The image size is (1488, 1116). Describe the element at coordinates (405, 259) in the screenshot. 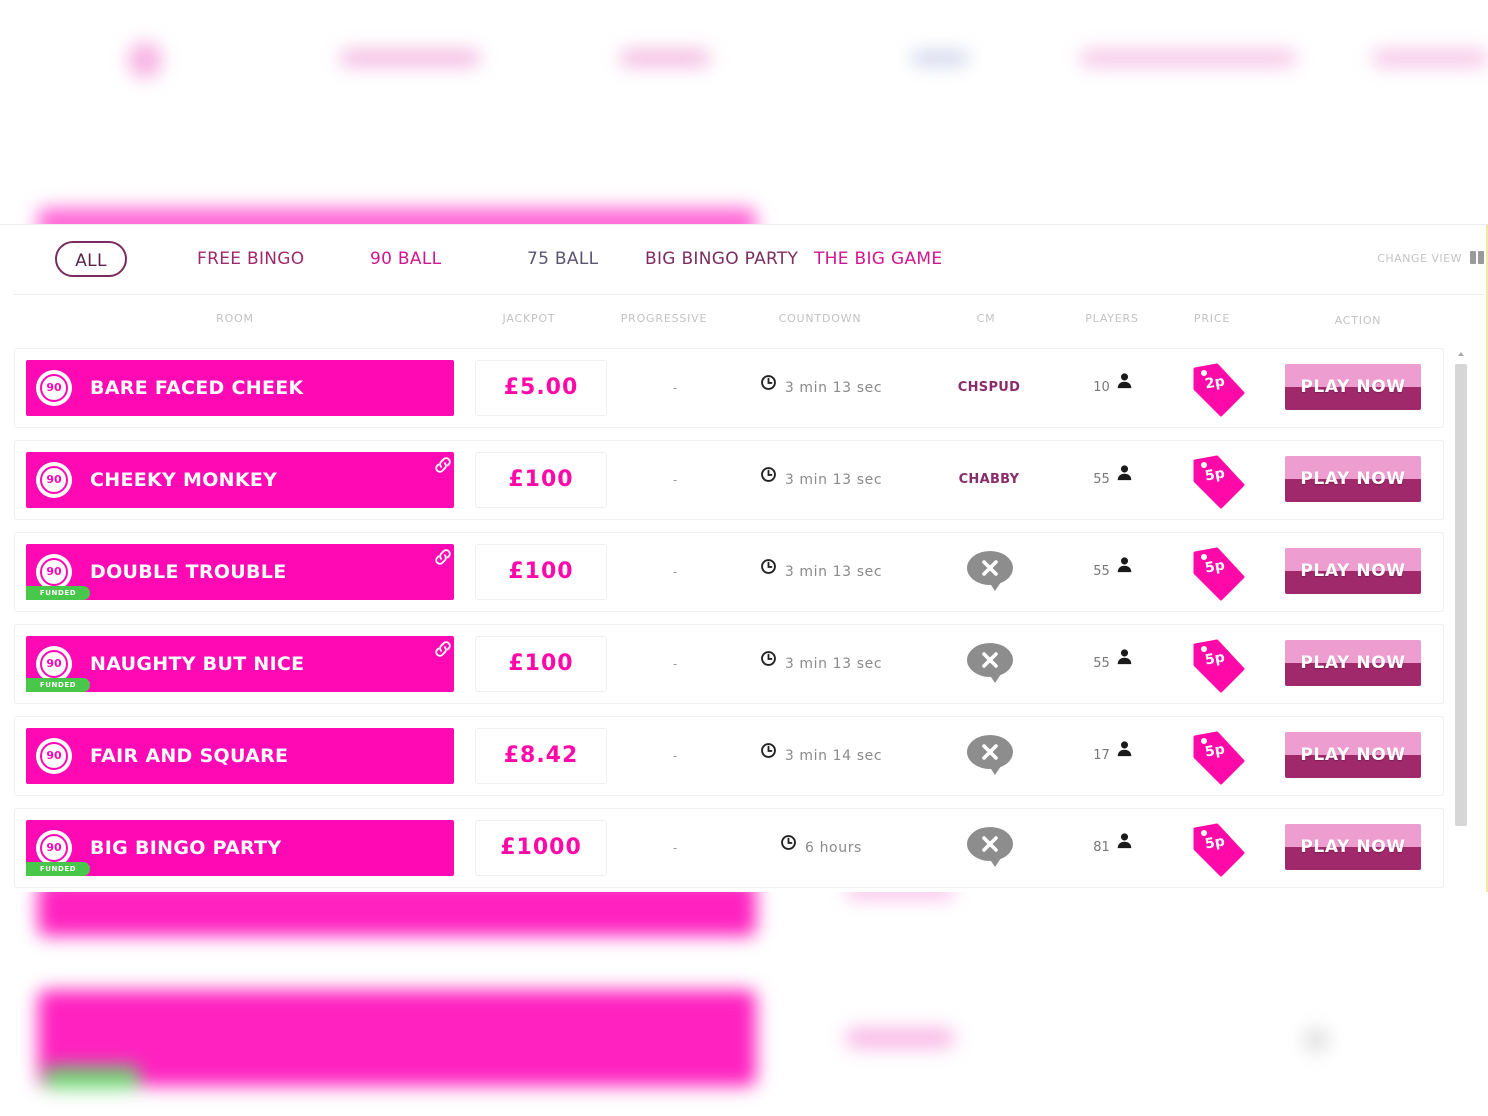

I see `filter-90-ball: 90 BALL` at that location.